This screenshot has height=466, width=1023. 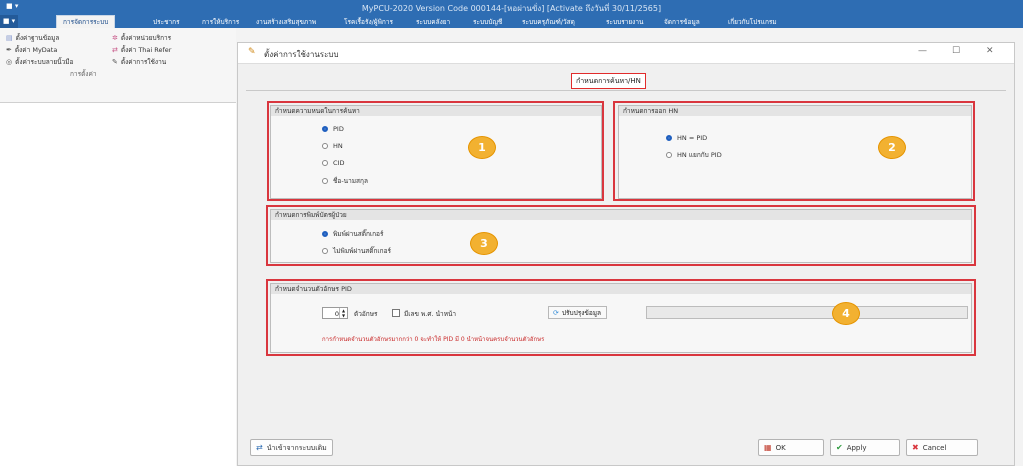 What do you see at coordinates (608, 81) in the screenshot?
I see `tab-search-hn: กำหนดการค้นหา/HN` at bounding box center [608, 81].